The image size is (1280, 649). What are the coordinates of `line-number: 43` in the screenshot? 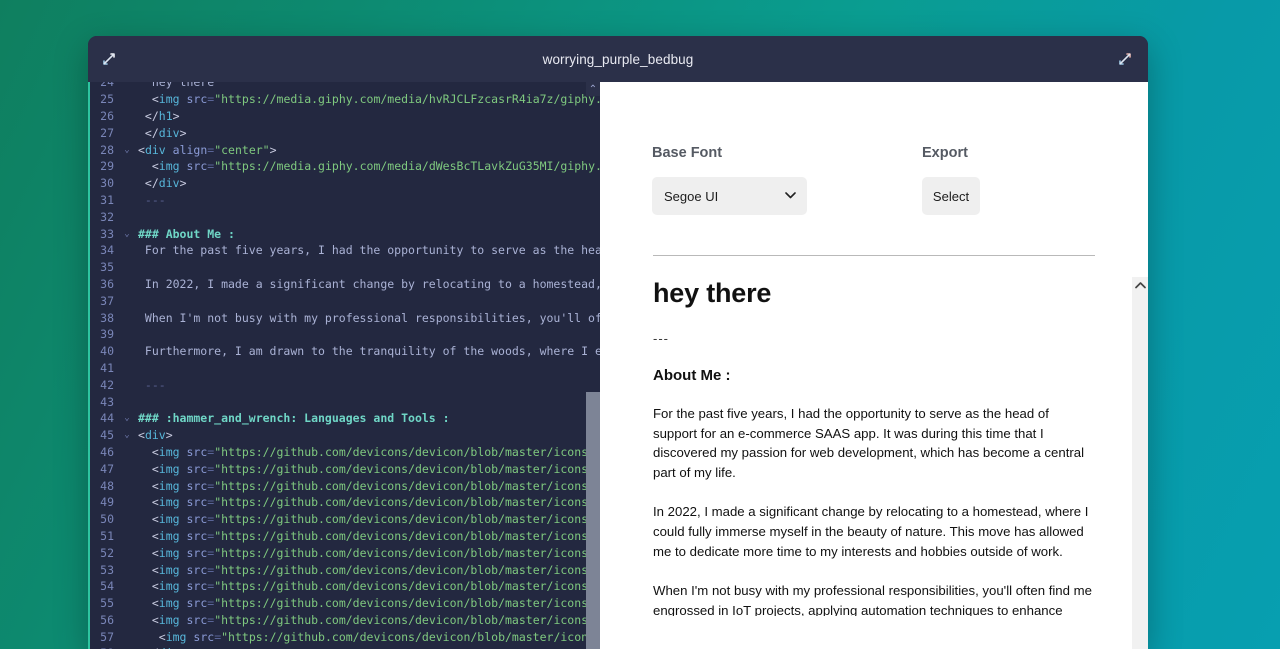 It's located at (107, 401).